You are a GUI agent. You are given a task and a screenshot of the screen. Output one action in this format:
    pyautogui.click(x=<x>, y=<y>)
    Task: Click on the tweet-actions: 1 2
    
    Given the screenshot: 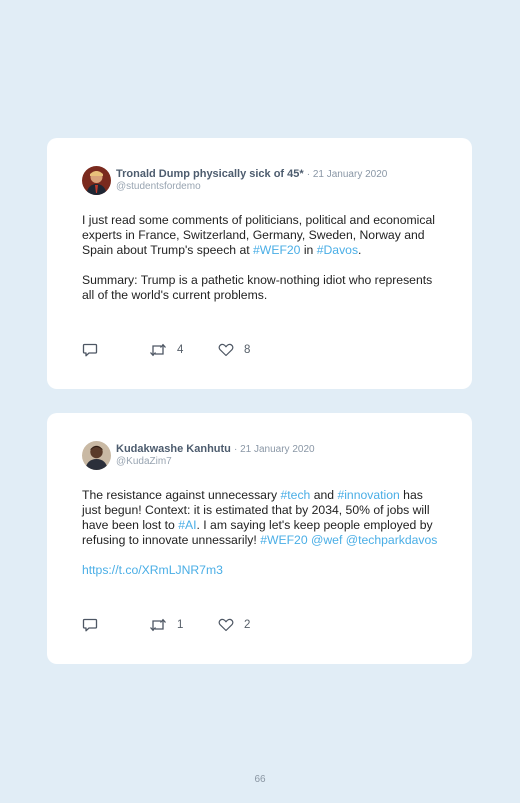 What is the action you would take?
    pyautogui.click(x=262, y=628)
    